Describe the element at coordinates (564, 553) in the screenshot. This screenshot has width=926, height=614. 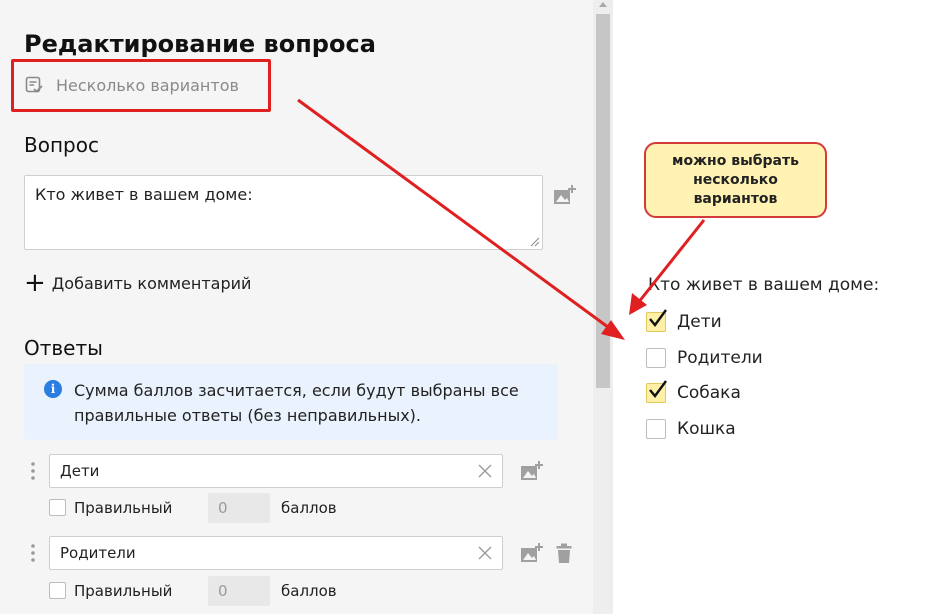
I see `trash-icon` at that location.